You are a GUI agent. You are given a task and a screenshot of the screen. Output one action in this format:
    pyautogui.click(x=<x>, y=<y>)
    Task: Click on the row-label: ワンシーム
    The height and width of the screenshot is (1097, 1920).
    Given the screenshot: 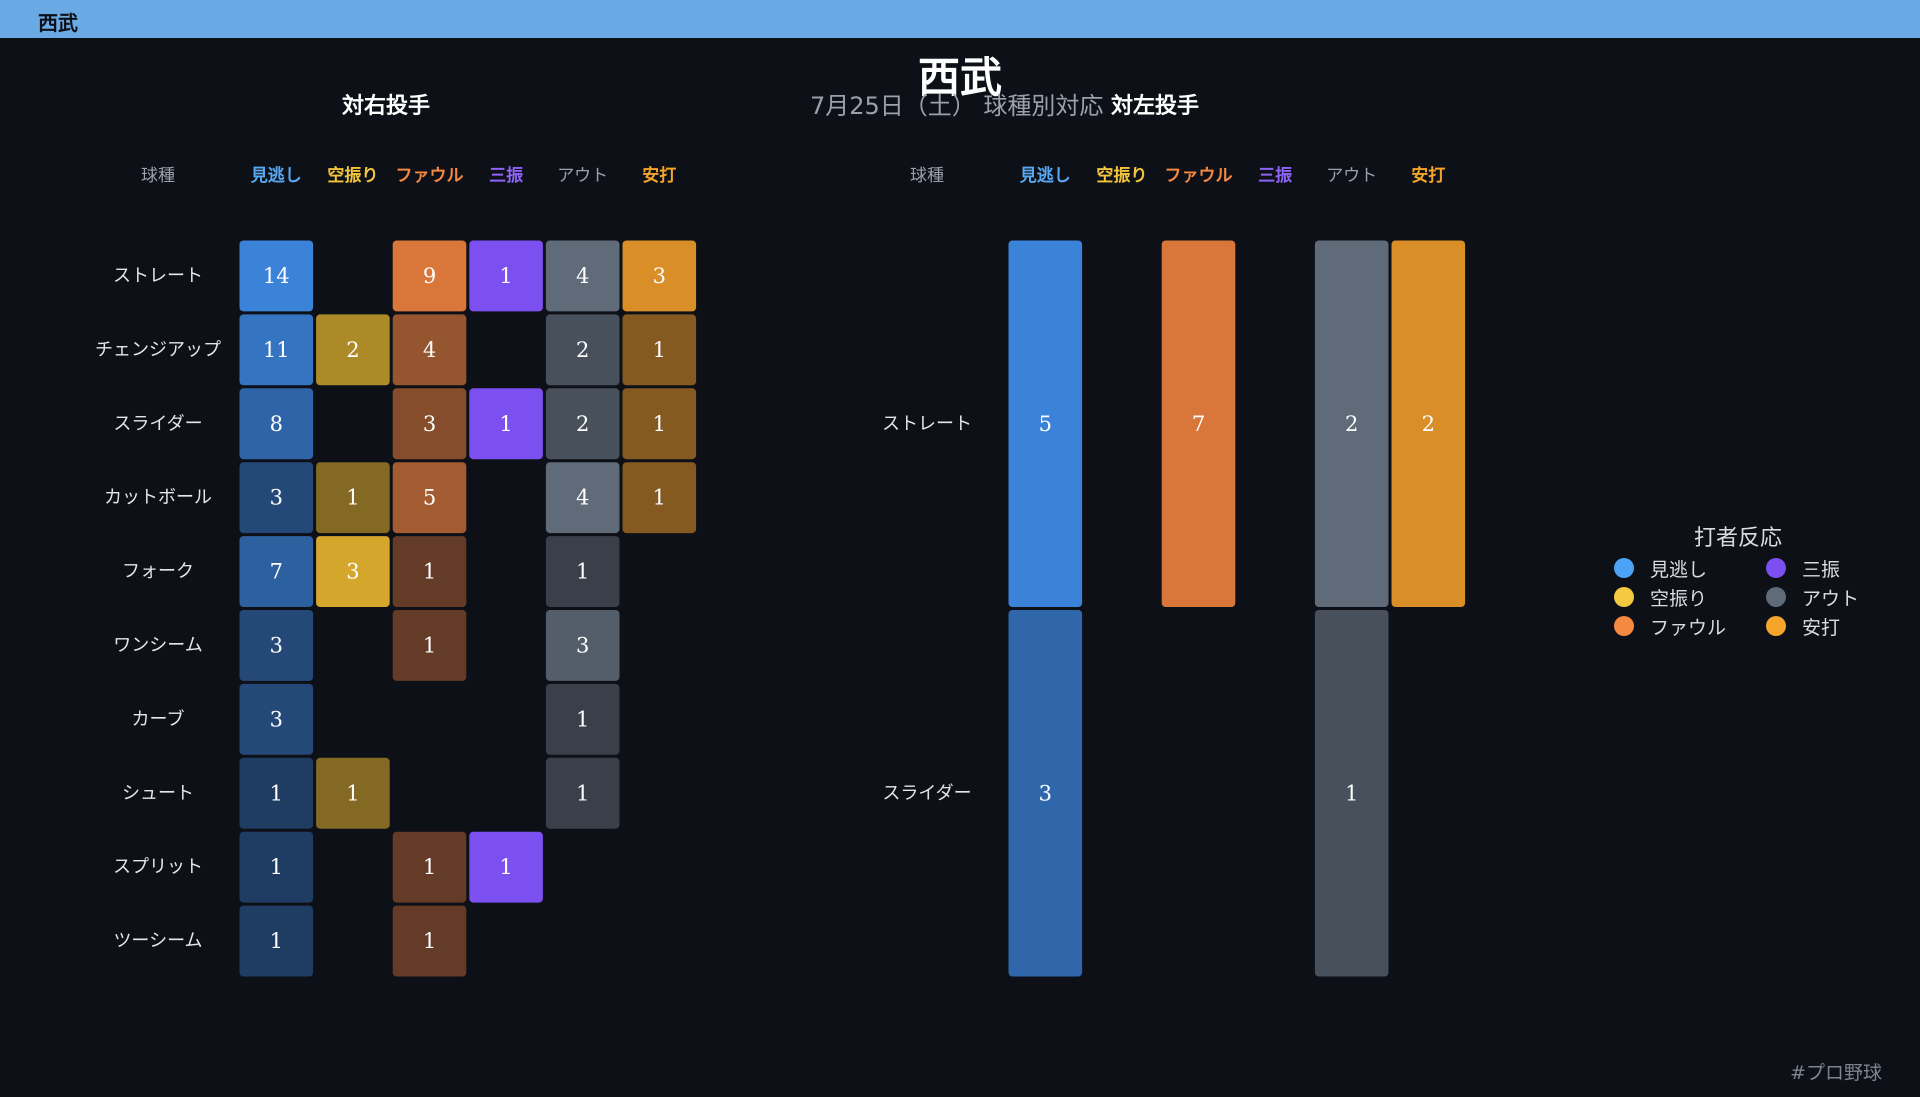 What is the action you would take?
    pyautogui.click(x=157, y=645)
    